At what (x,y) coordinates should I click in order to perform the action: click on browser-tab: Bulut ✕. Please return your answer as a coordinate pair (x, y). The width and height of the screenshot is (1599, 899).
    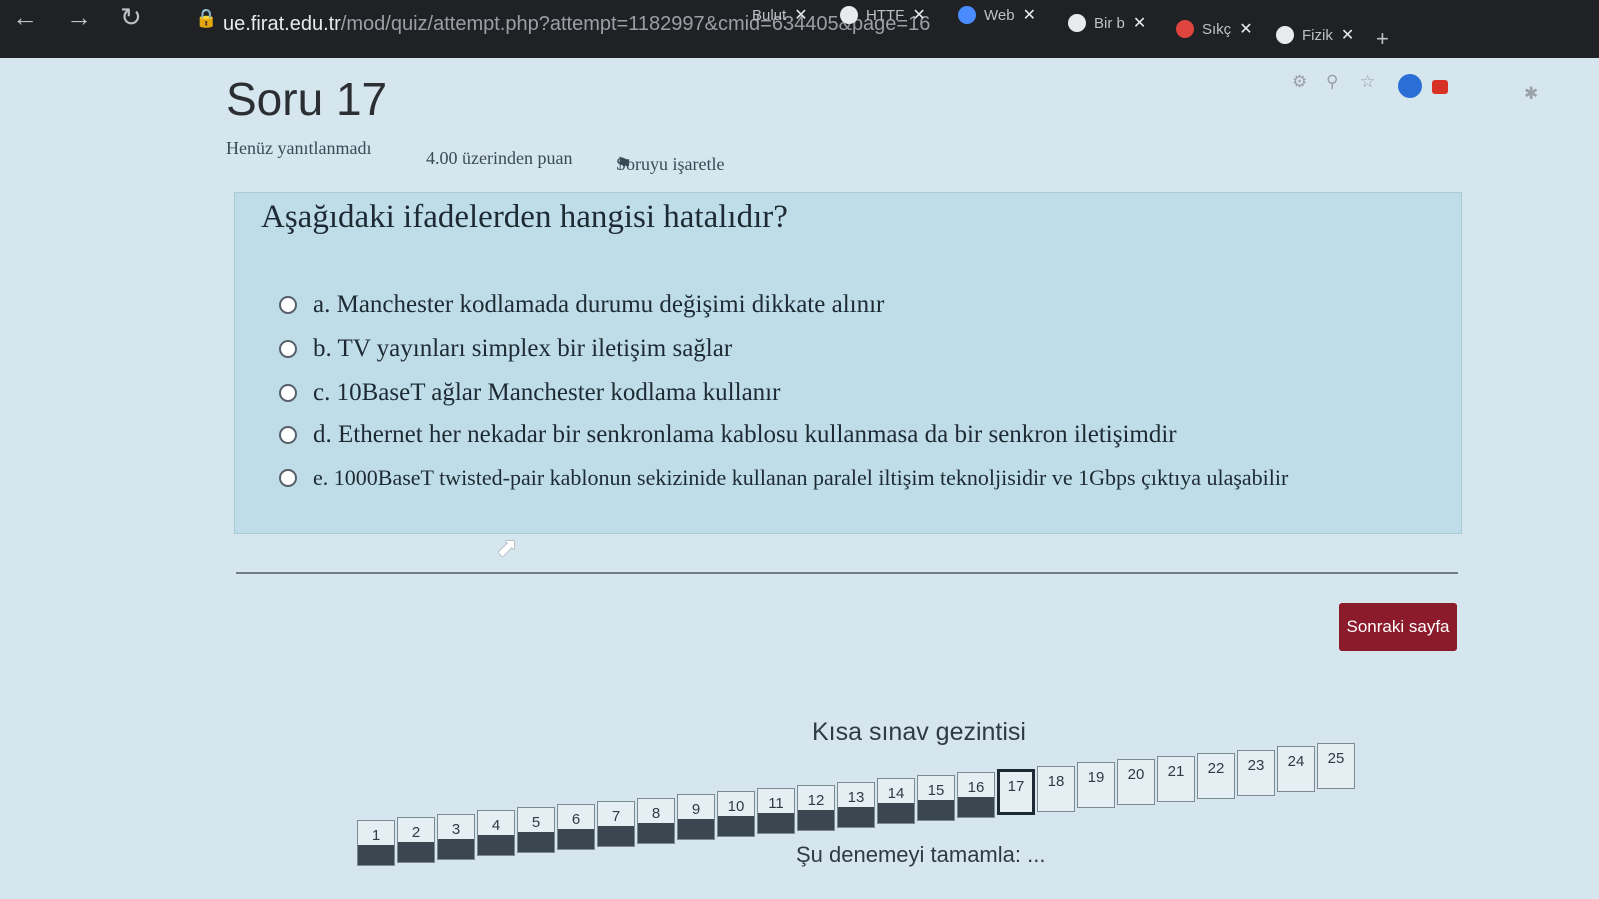
    Looking at the image, I should click on (780, 15).